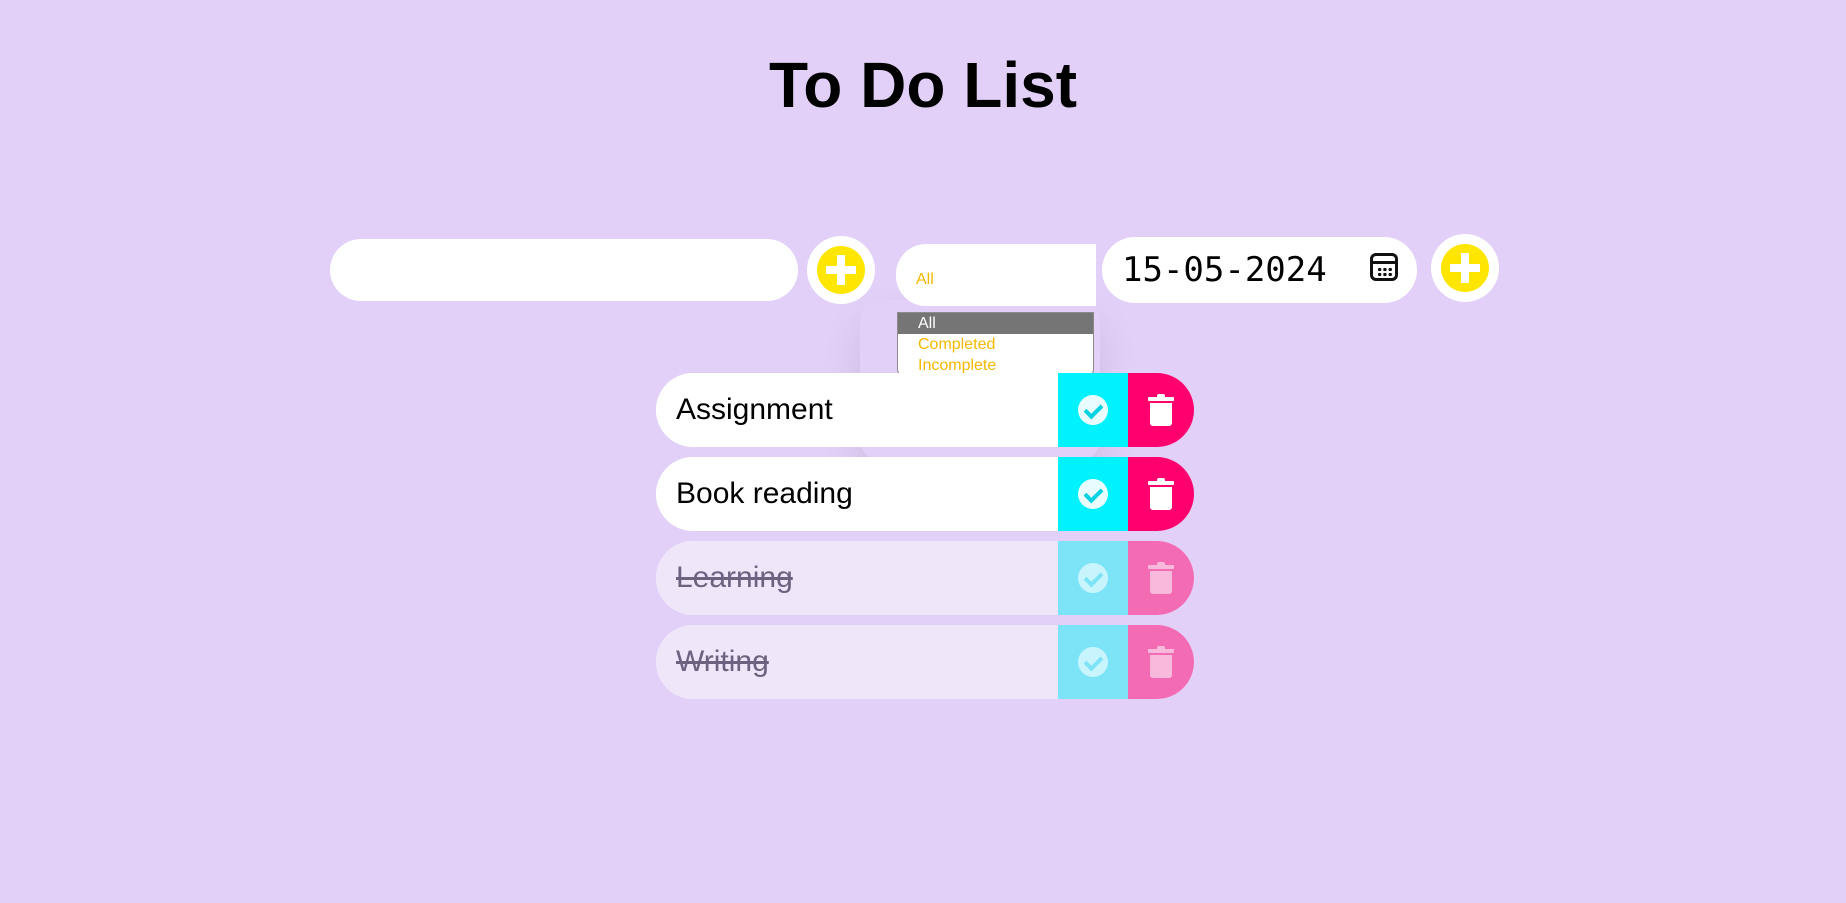 This screenshot has height=903, width=1846. What do you see at coordinates (923, 85) in the screenshot?
I see `page-title: To Do List` at bounding box center [923, 85].